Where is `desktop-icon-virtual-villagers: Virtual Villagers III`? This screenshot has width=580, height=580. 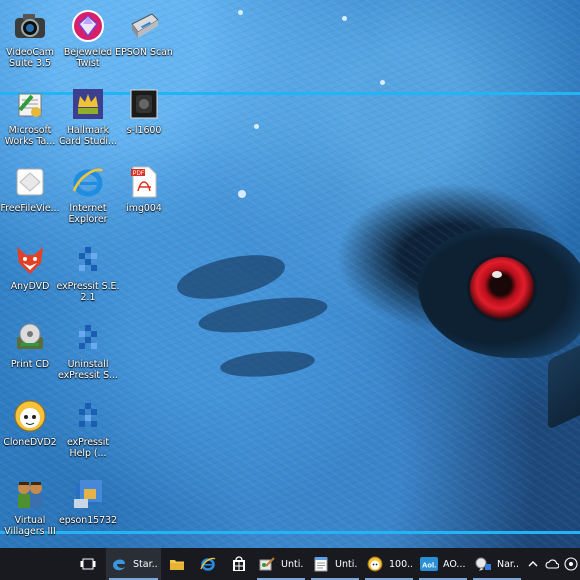 desktop-icon-virtual-villagers: Virtual Villagers III is located at coordinates (31, 510).